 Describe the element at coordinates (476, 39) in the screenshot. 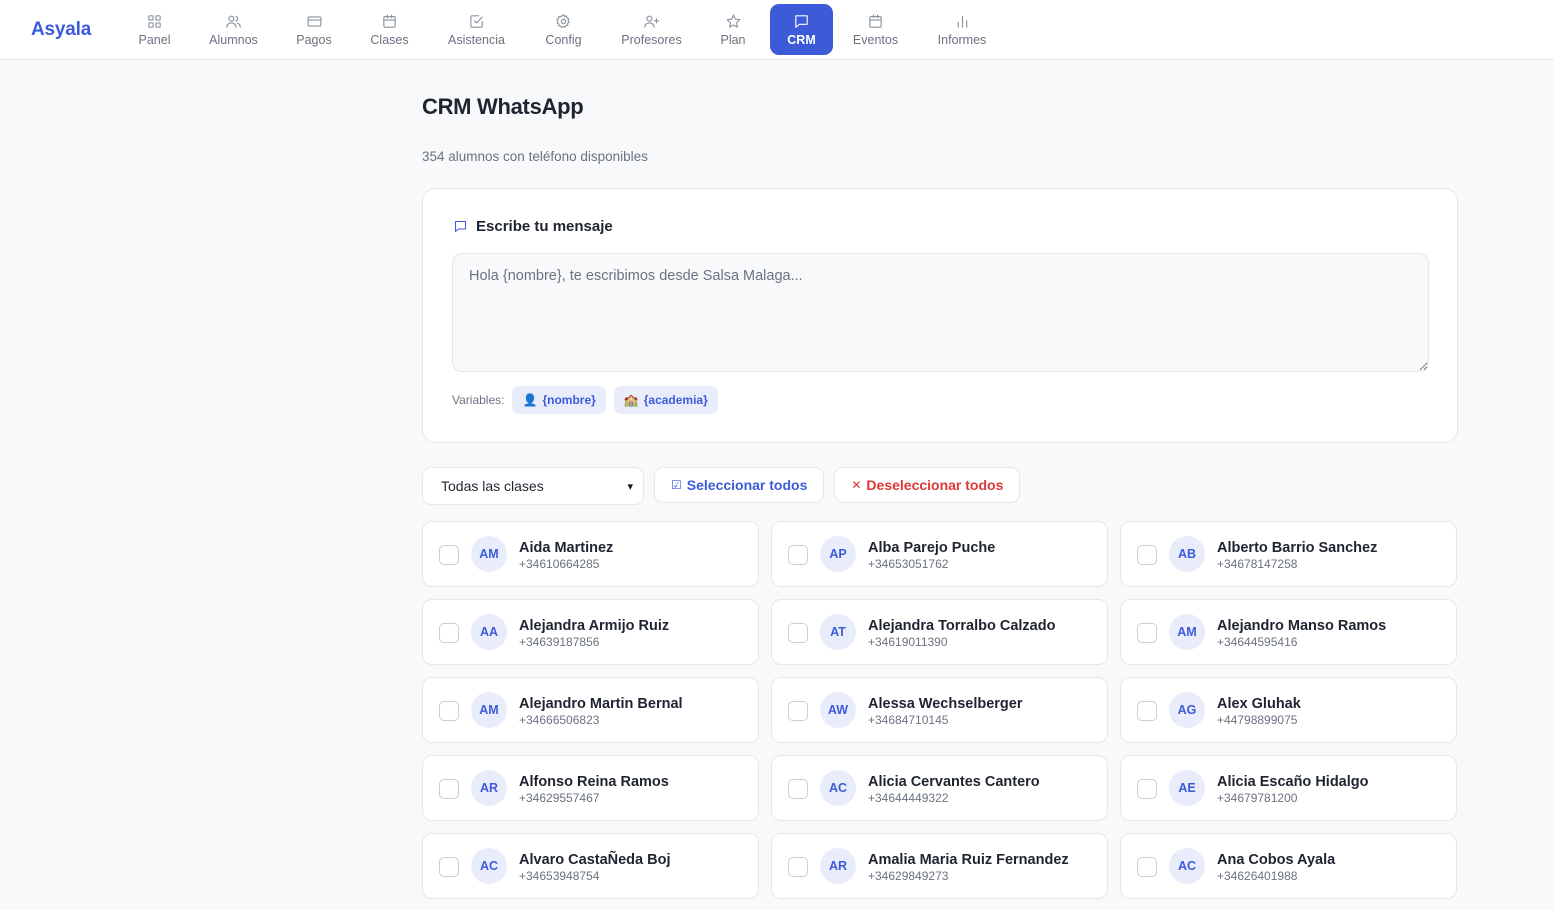

I see `nav-item-label: Asistencia` at that location.